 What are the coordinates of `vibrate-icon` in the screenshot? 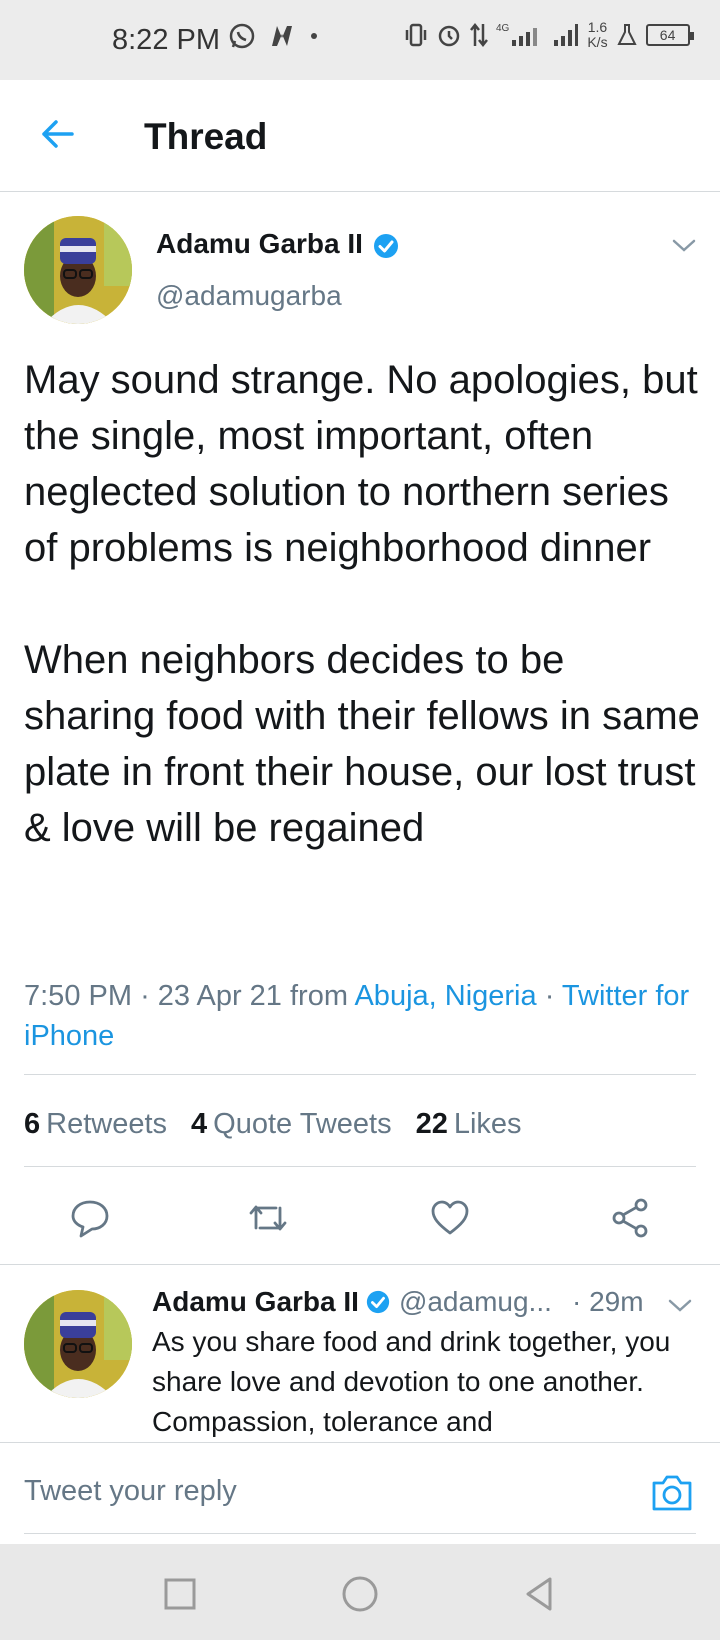 It's located at (416, 35).